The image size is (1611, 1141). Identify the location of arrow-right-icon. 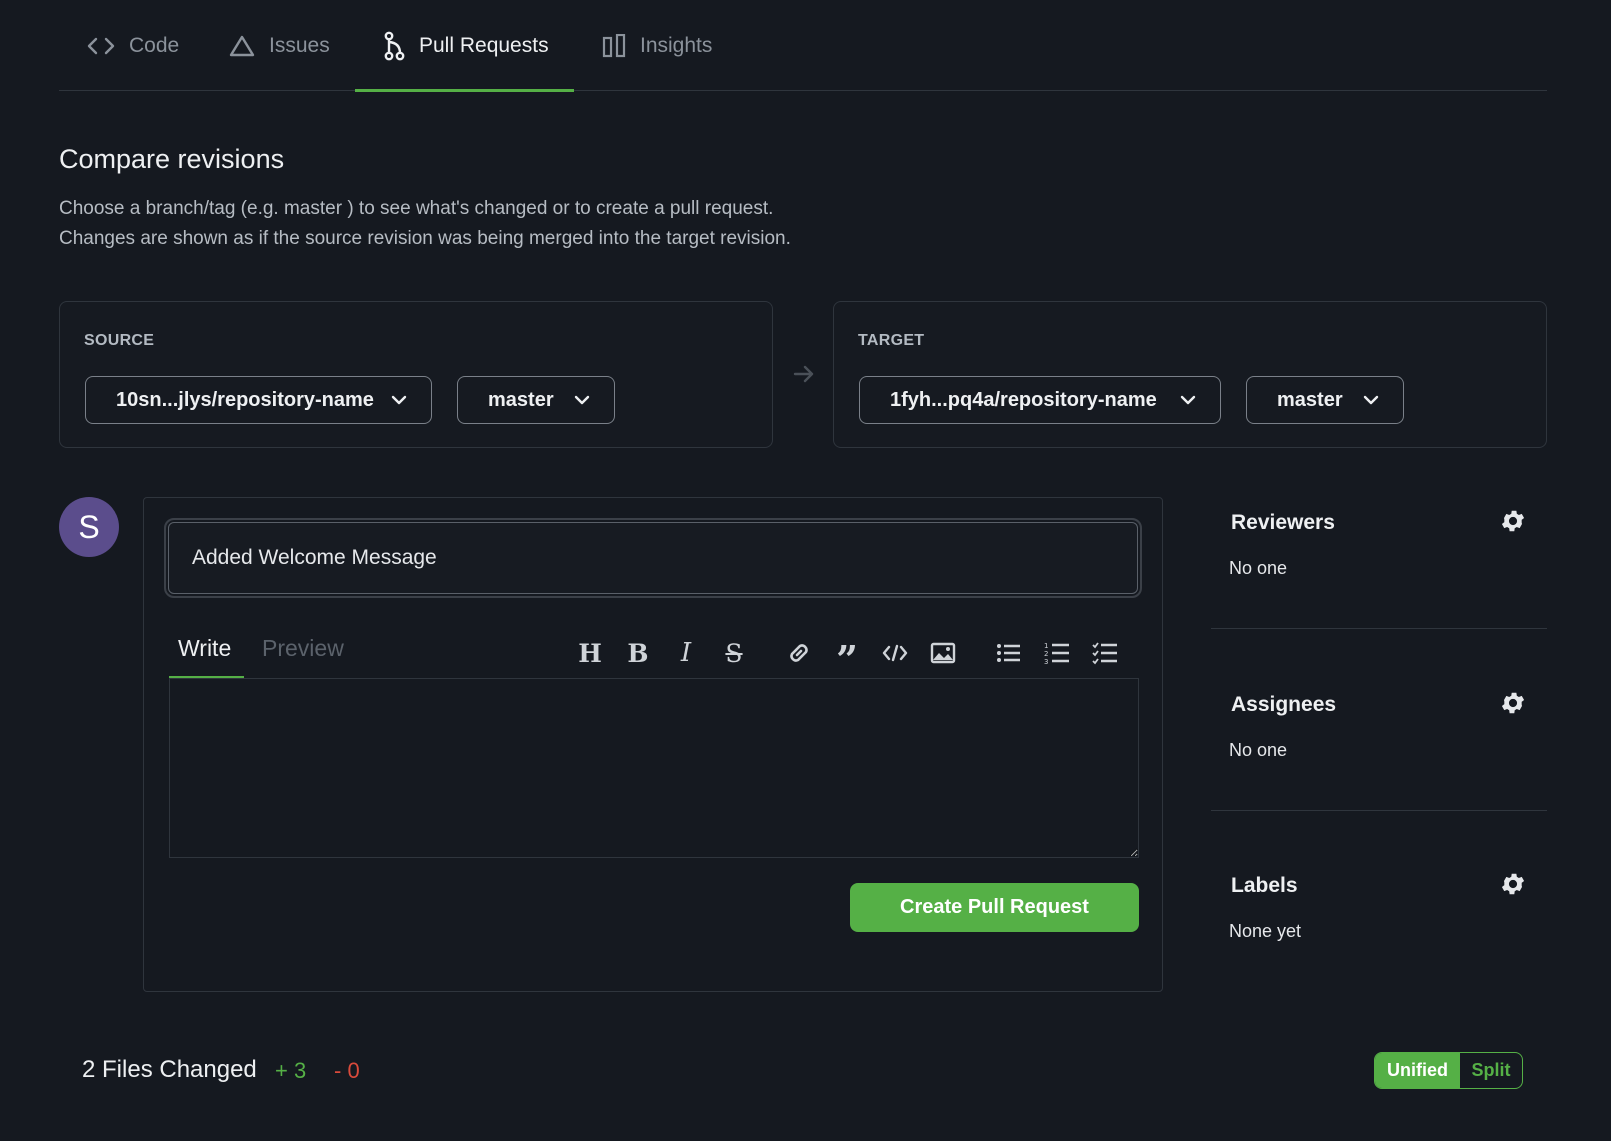
(803, 374).